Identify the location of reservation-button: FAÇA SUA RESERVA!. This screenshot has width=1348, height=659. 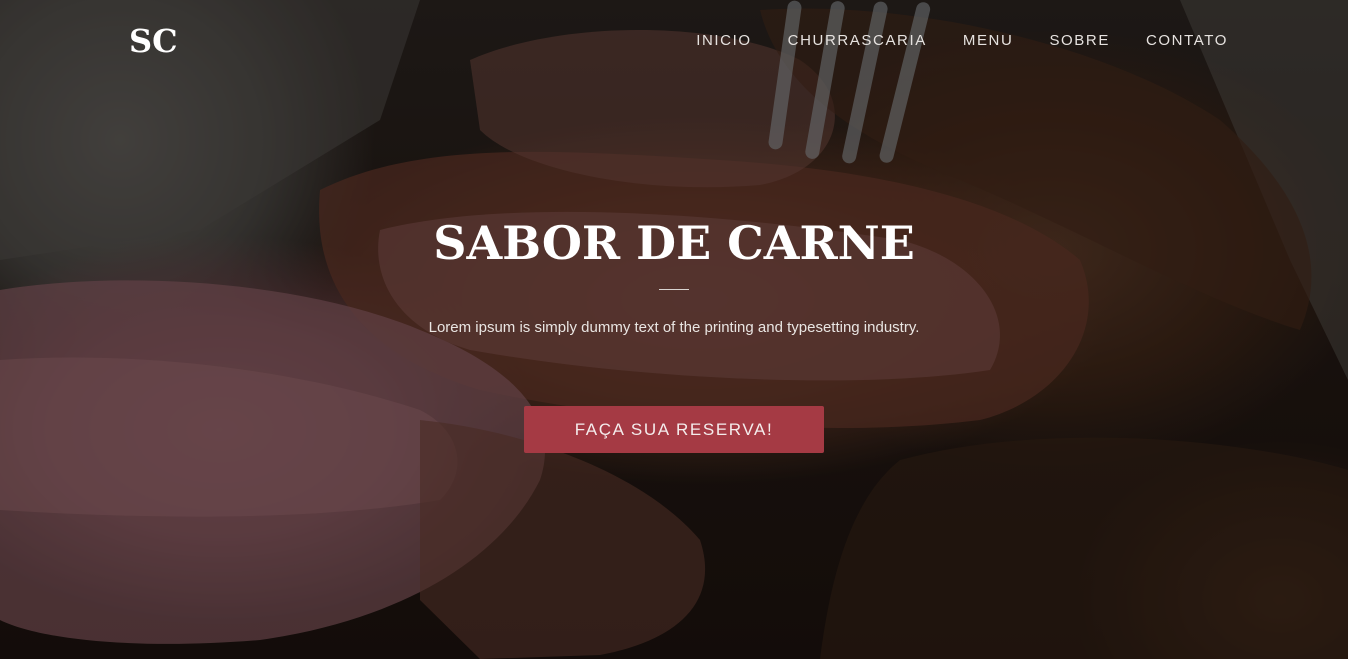
(674, 429).